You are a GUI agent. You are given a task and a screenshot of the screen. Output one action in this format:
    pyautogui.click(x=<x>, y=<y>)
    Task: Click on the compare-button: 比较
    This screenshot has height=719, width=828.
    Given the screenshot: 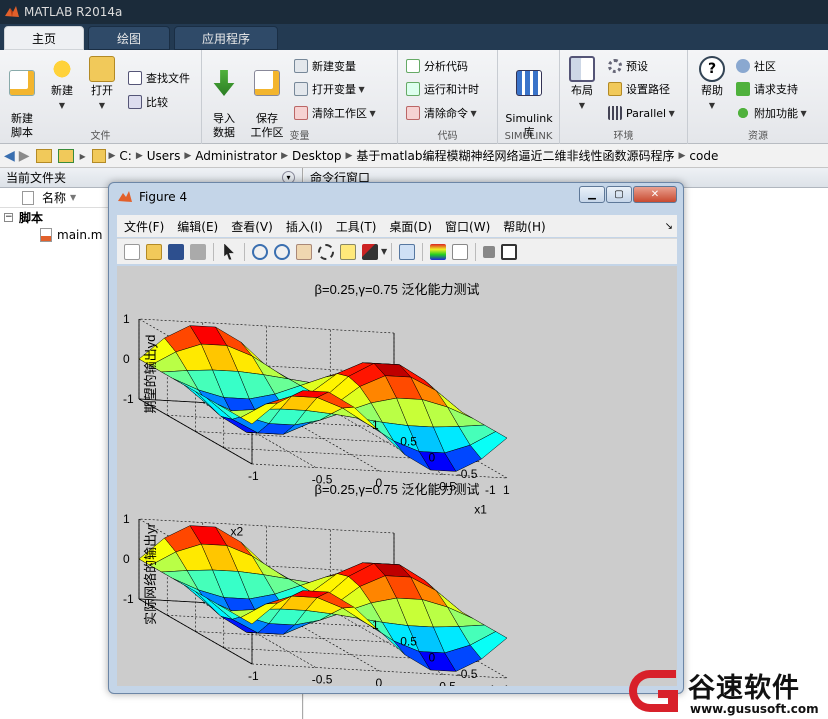 What is the action you would take?
    pyautogui.click(x=148, y=102)
    